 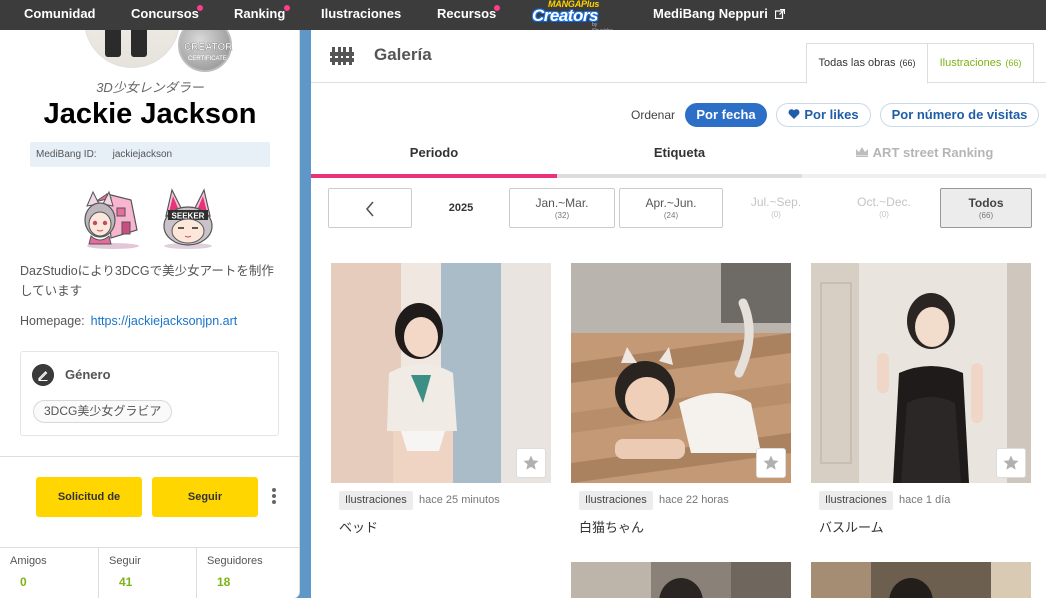 What do you see at coordinates (142, 154) in the screenshot?
I see `medibang-id-value: jackiejackson` at bounding box center [142, 154].